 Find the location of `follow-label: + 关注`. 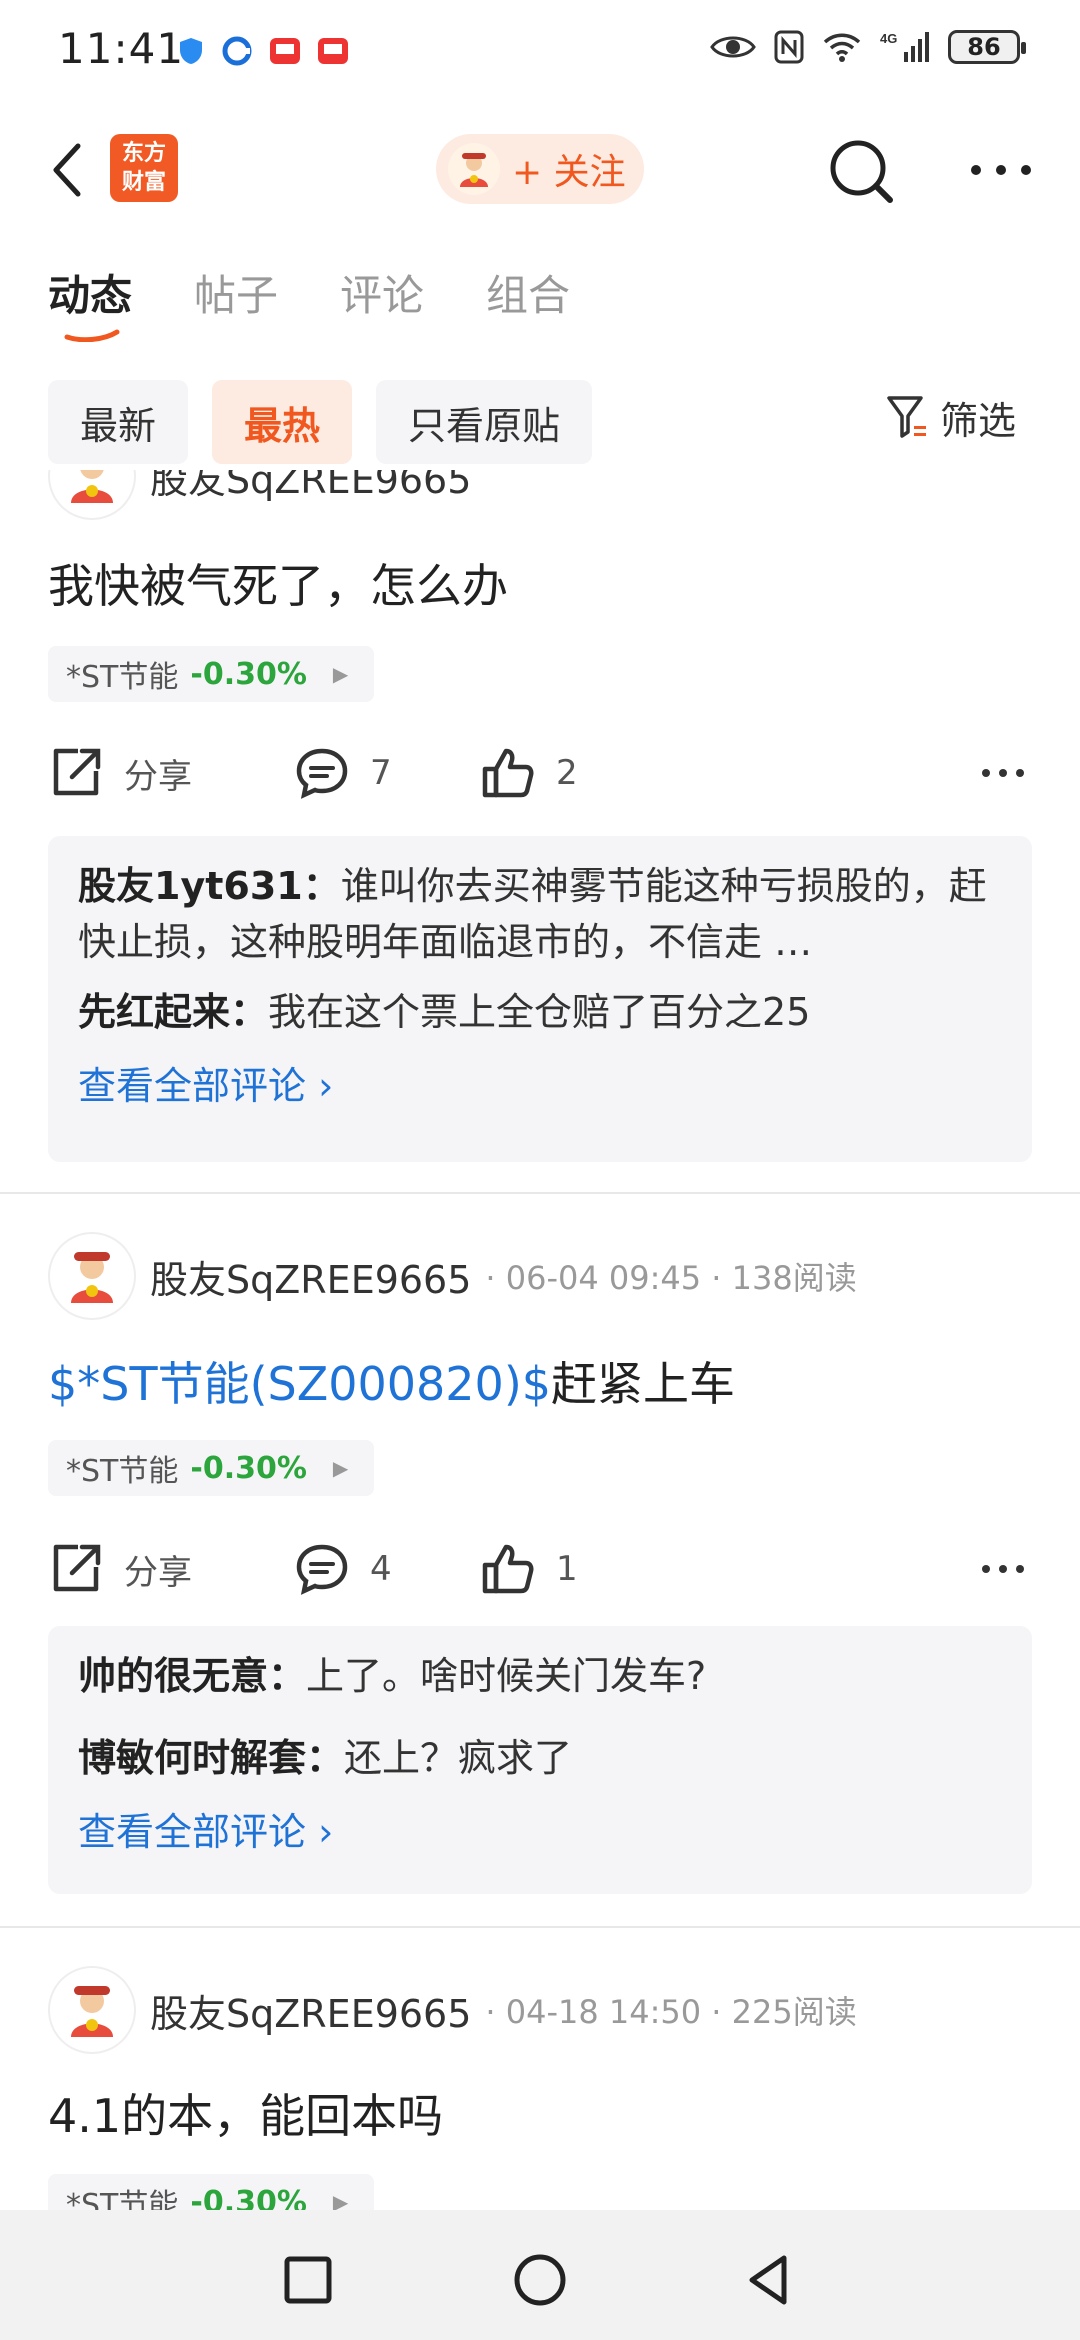

follow-label: + 关注 is located at coordinates (569, 172).